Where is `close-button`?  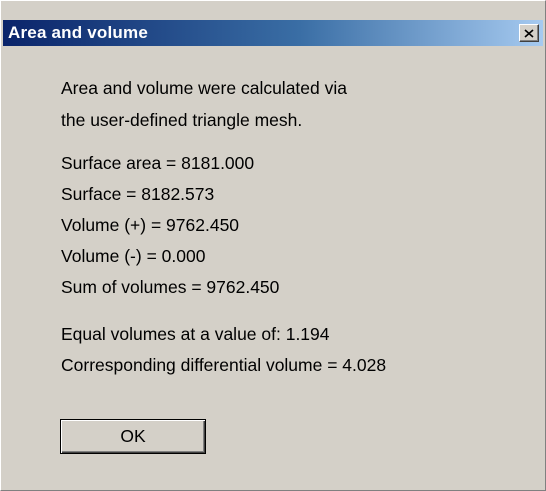 close-button is located at coordinates (529, 33).